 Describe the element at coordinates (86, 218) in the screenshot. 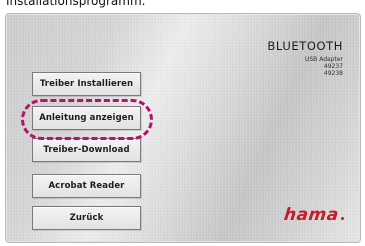

I see `back-button: Zurück` at that location.